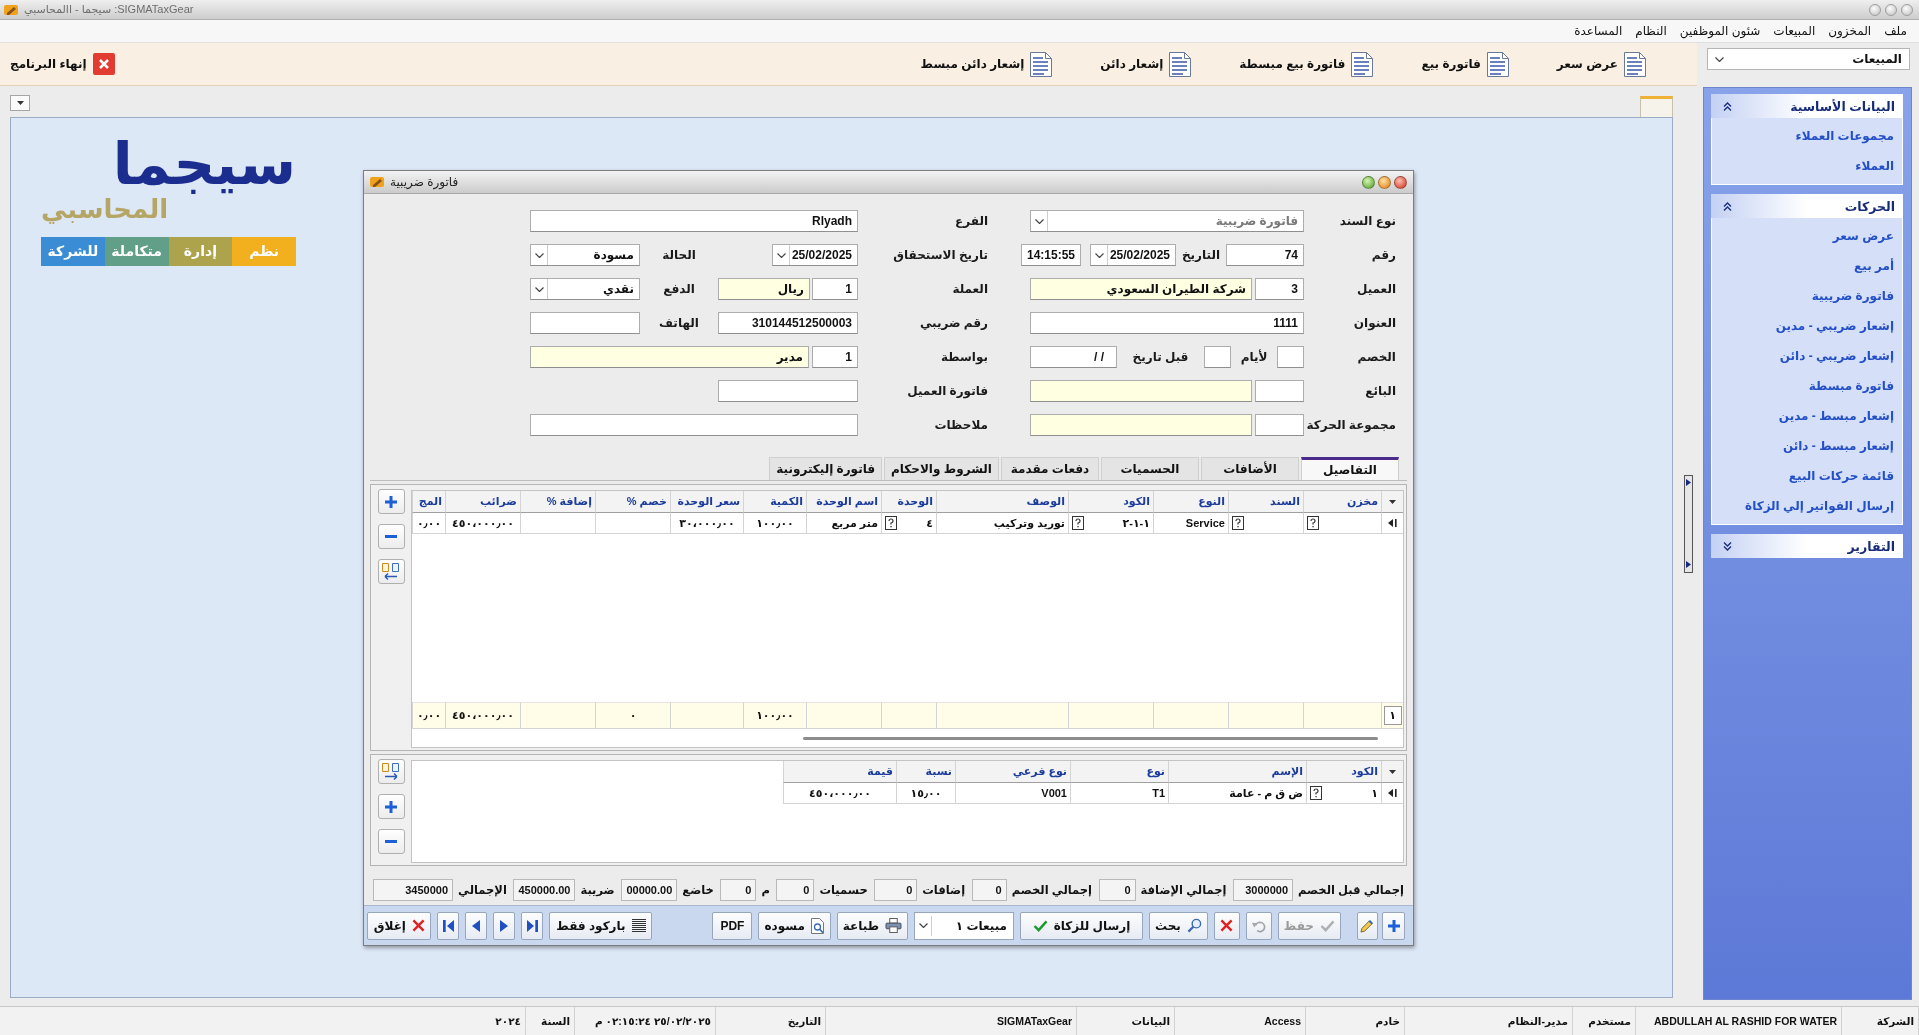  What do you see at coordinates (1180, 64) in the screenshot?
I see `document-icon` at bounding box center [1180, 64].